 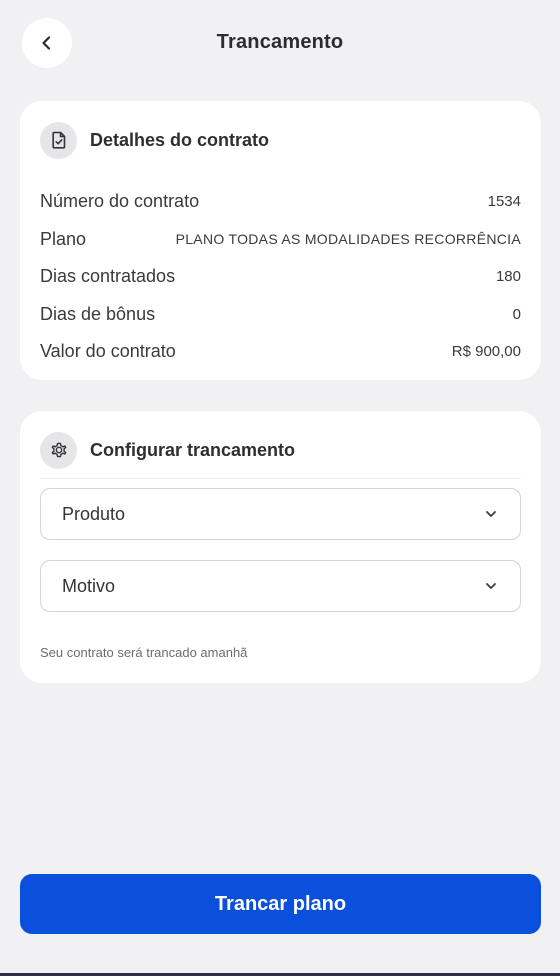 What do you see at coordinates (193, 449) in the screenshot?
I see `lock-config-title: Configurar trancamento` at bounding box center [193, 449].